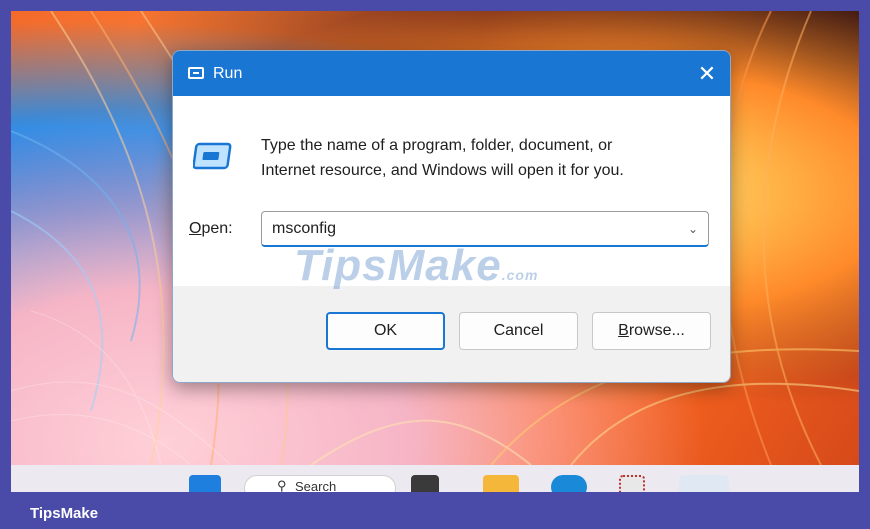  I want to click on footer-brand: TipsMake, so click(64, 513).